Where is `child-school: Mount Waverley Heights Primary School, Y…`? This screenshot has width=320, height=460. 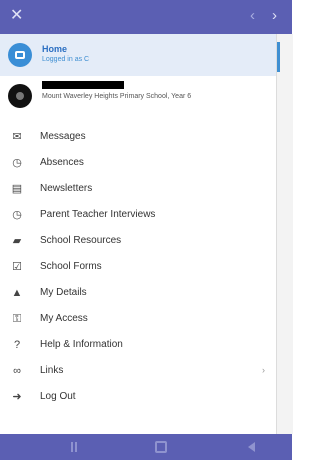 child-school: Mount Waverley Heights Primary School, Y… is located at coordinates (117, 96).